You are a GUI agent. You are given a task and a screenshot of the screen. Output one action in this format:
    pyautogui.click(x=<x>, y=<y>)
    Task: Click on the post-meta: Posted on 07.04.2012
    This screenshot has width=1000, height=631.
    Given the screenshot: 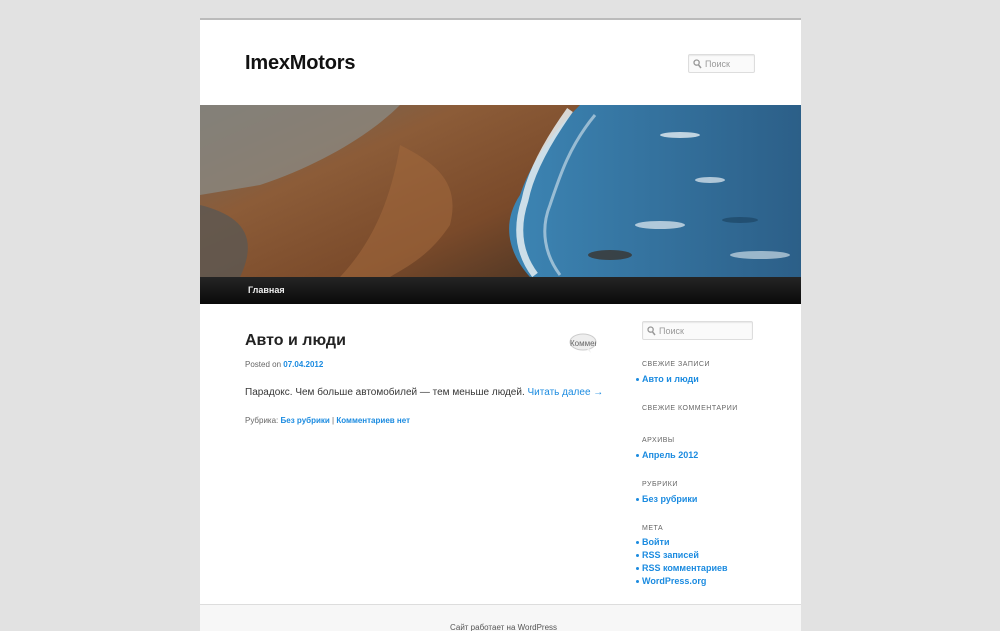 What is the action you would take?
    pyautogui.click(x=284, y=364)
    